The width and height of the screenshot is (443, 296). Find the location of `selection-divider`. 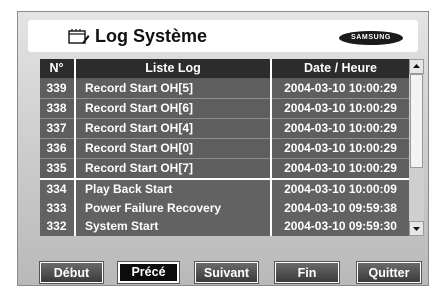

selection-divider is located at coordinates (224, 179).